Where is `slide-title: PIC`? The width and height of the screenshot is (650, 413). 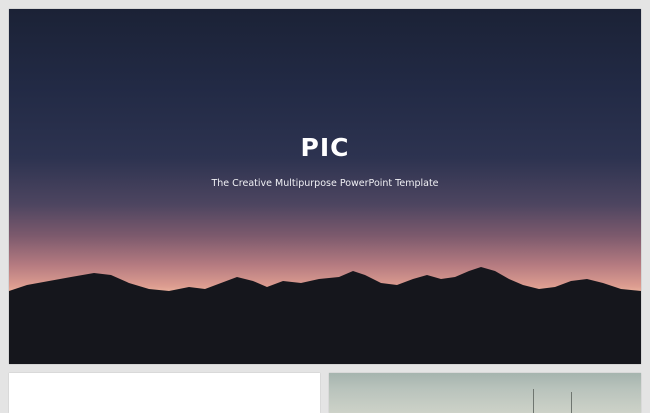 slide-title: PIC is located at coordinates (325, 147).